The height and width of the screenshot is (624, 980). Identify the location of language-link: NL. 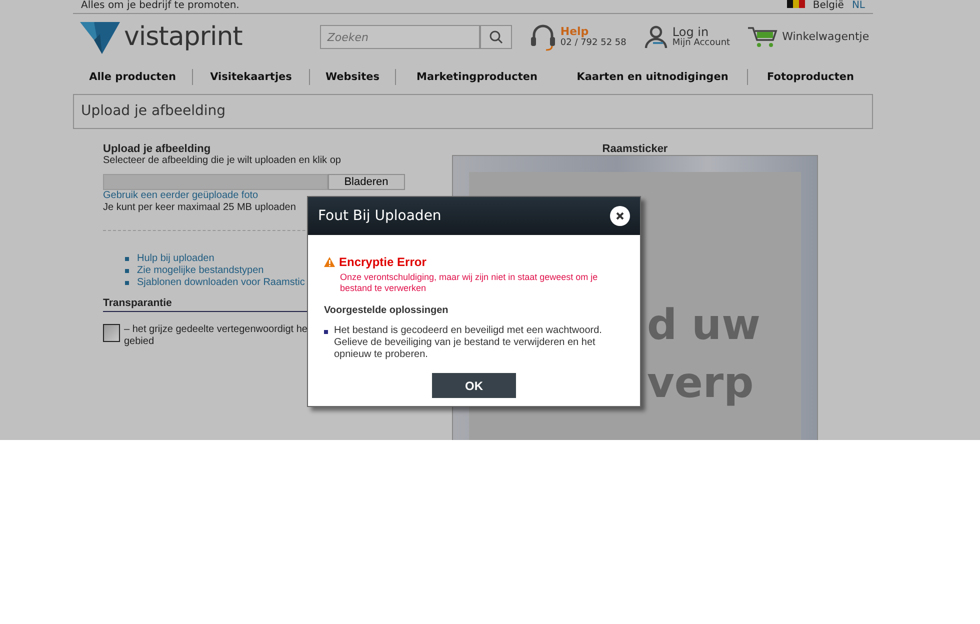
(858, 6).